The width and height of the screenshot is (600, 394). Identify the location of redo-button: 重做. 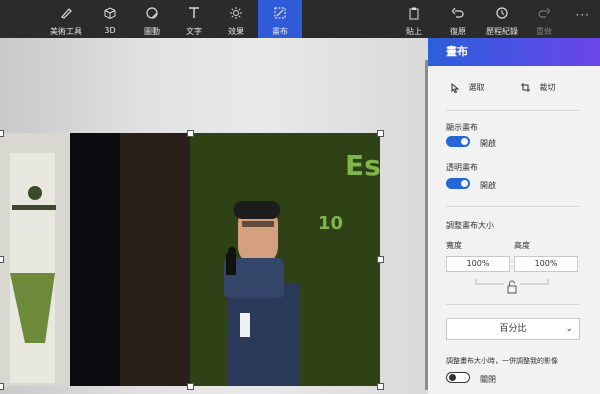
(544, 19).